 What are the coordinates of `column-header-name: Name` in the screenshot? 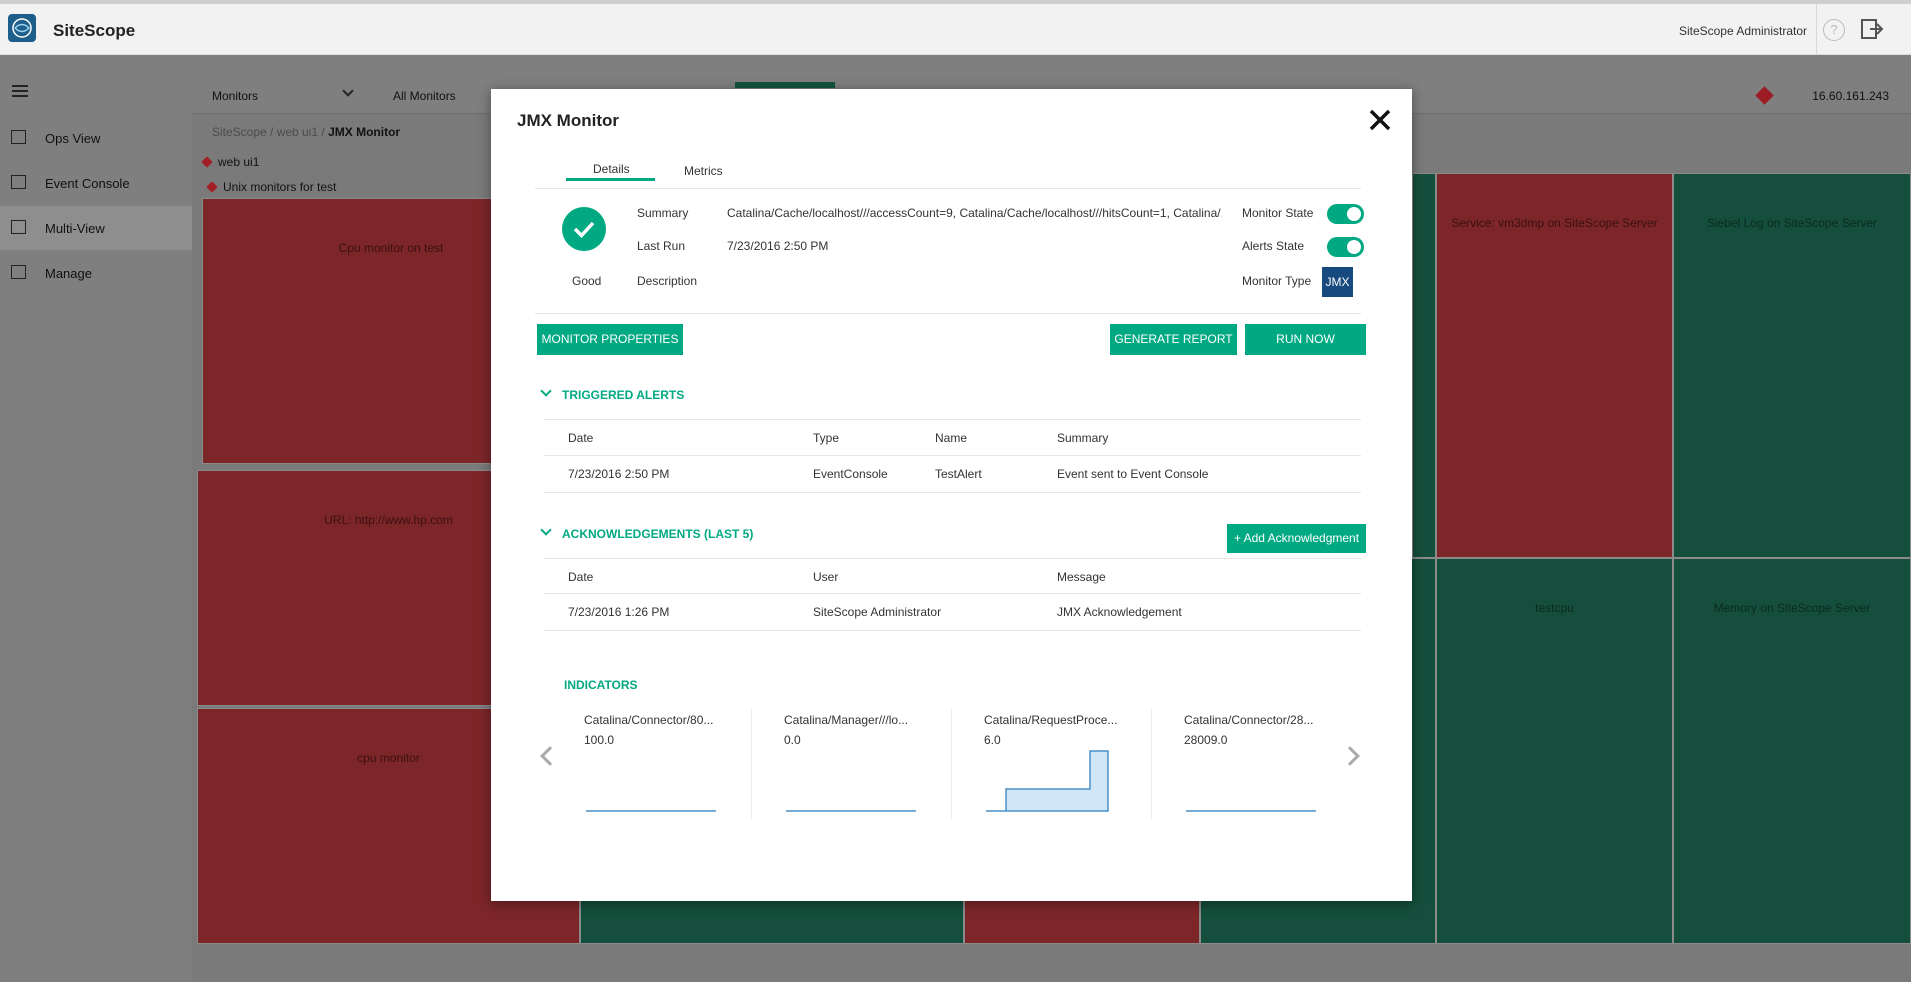 It's located at (951, 438).